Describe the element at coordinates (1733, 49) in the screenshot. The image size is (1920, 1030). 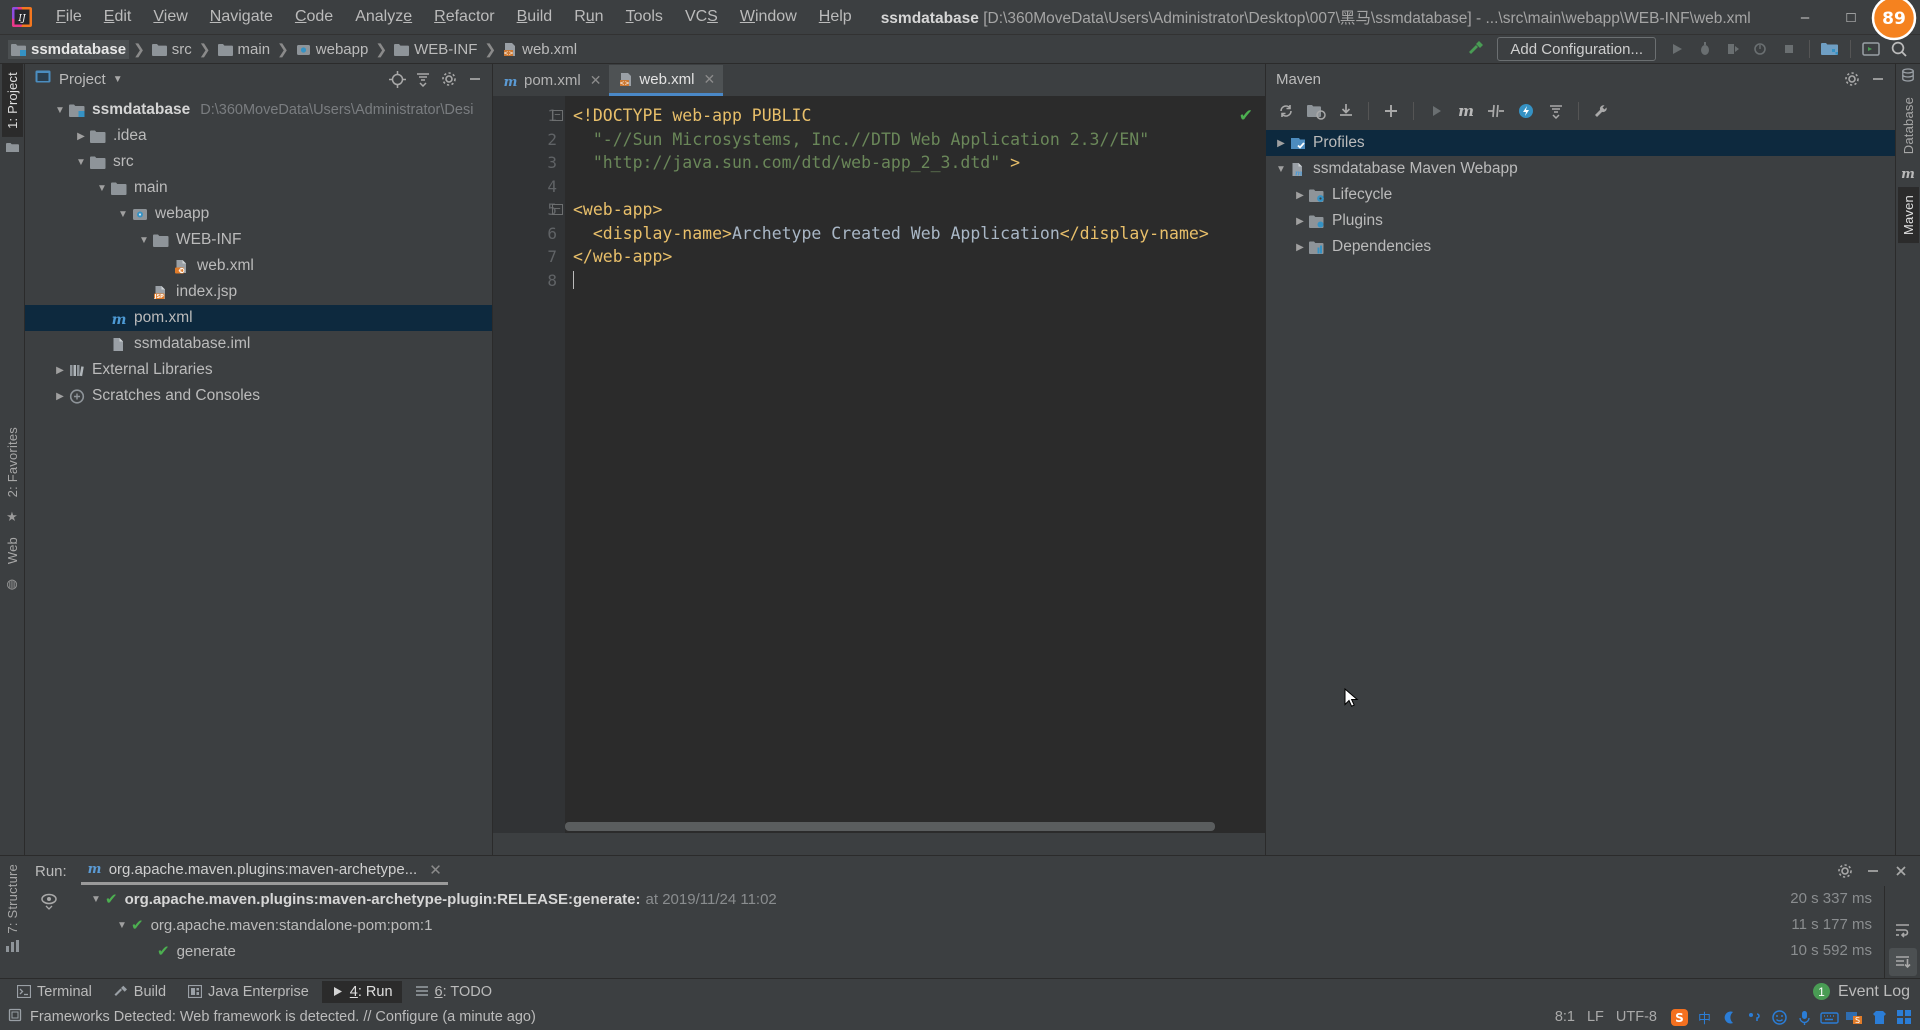
I see `run-with-coverage-icon` at that location.